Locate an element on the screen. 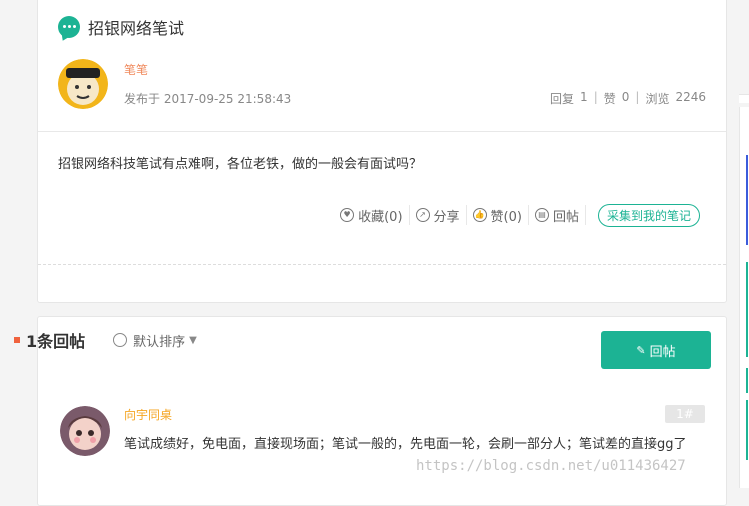 The width and height of the screenshot is (749, 506). reply-label: 回复 is located at coordinates (562, 99).